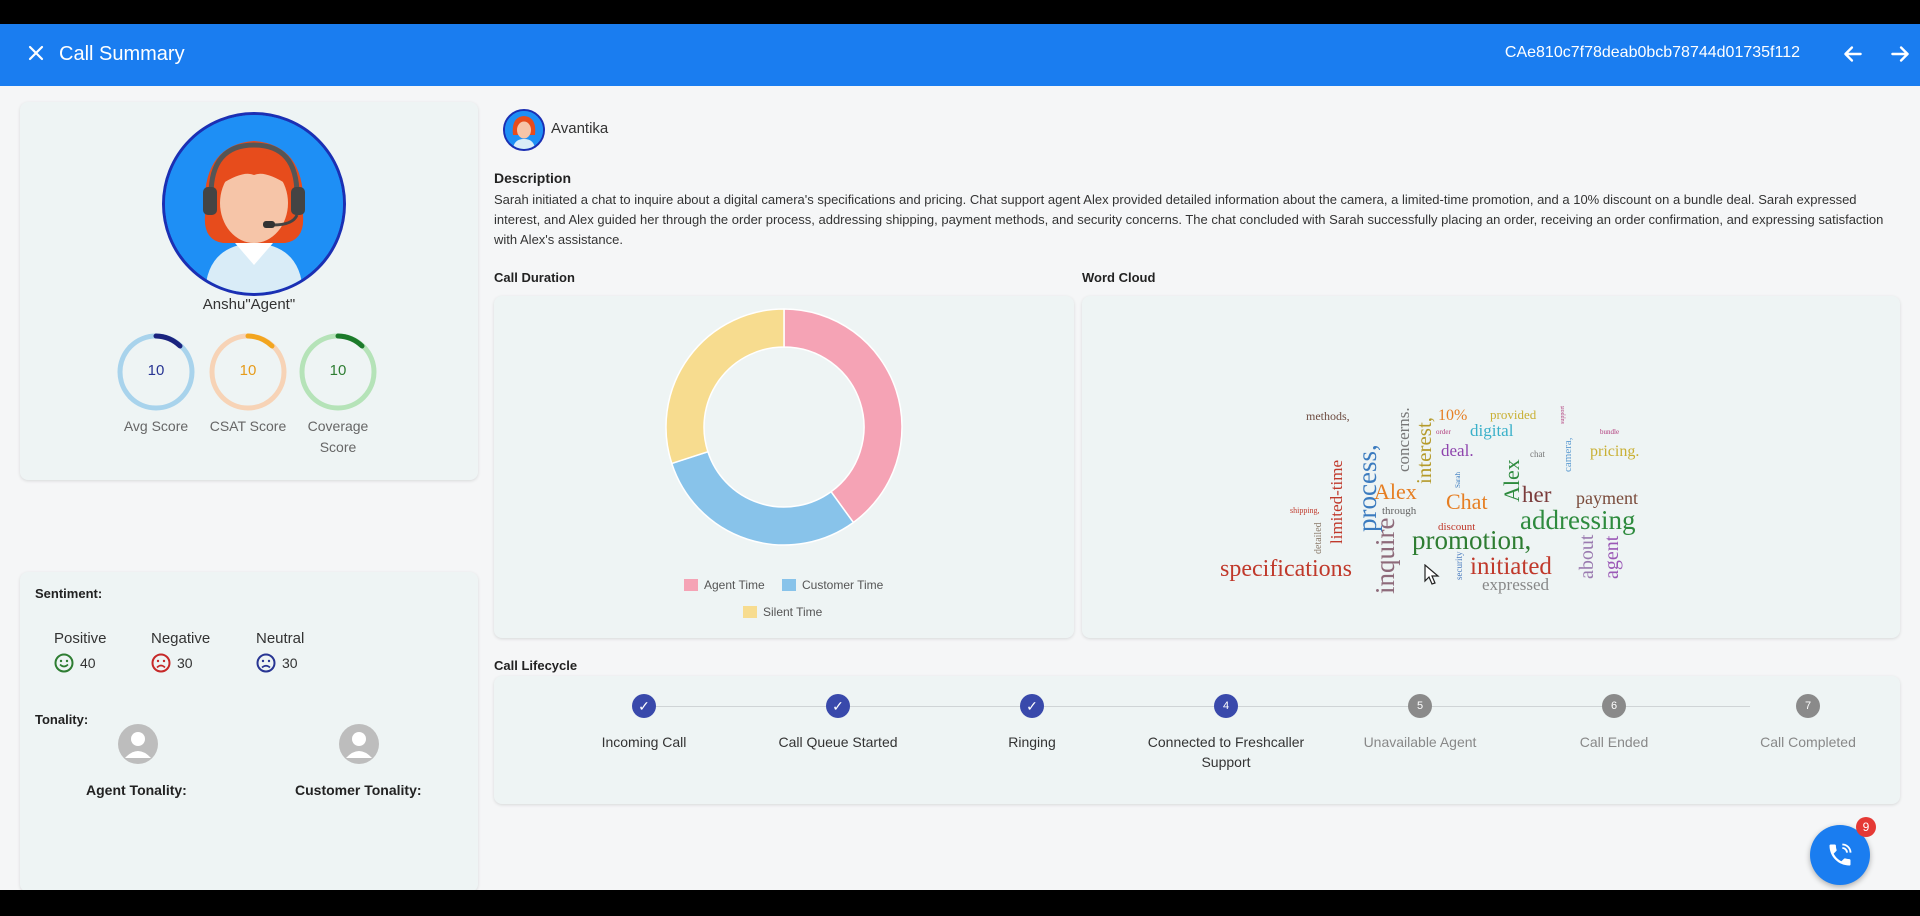 Image resolution: width=1920 pixels, height=916 pixels. What do you see at coordinates (290, 663) in the screenshot?
I see `neutral-value: 30` at bounding box center [290, 663].